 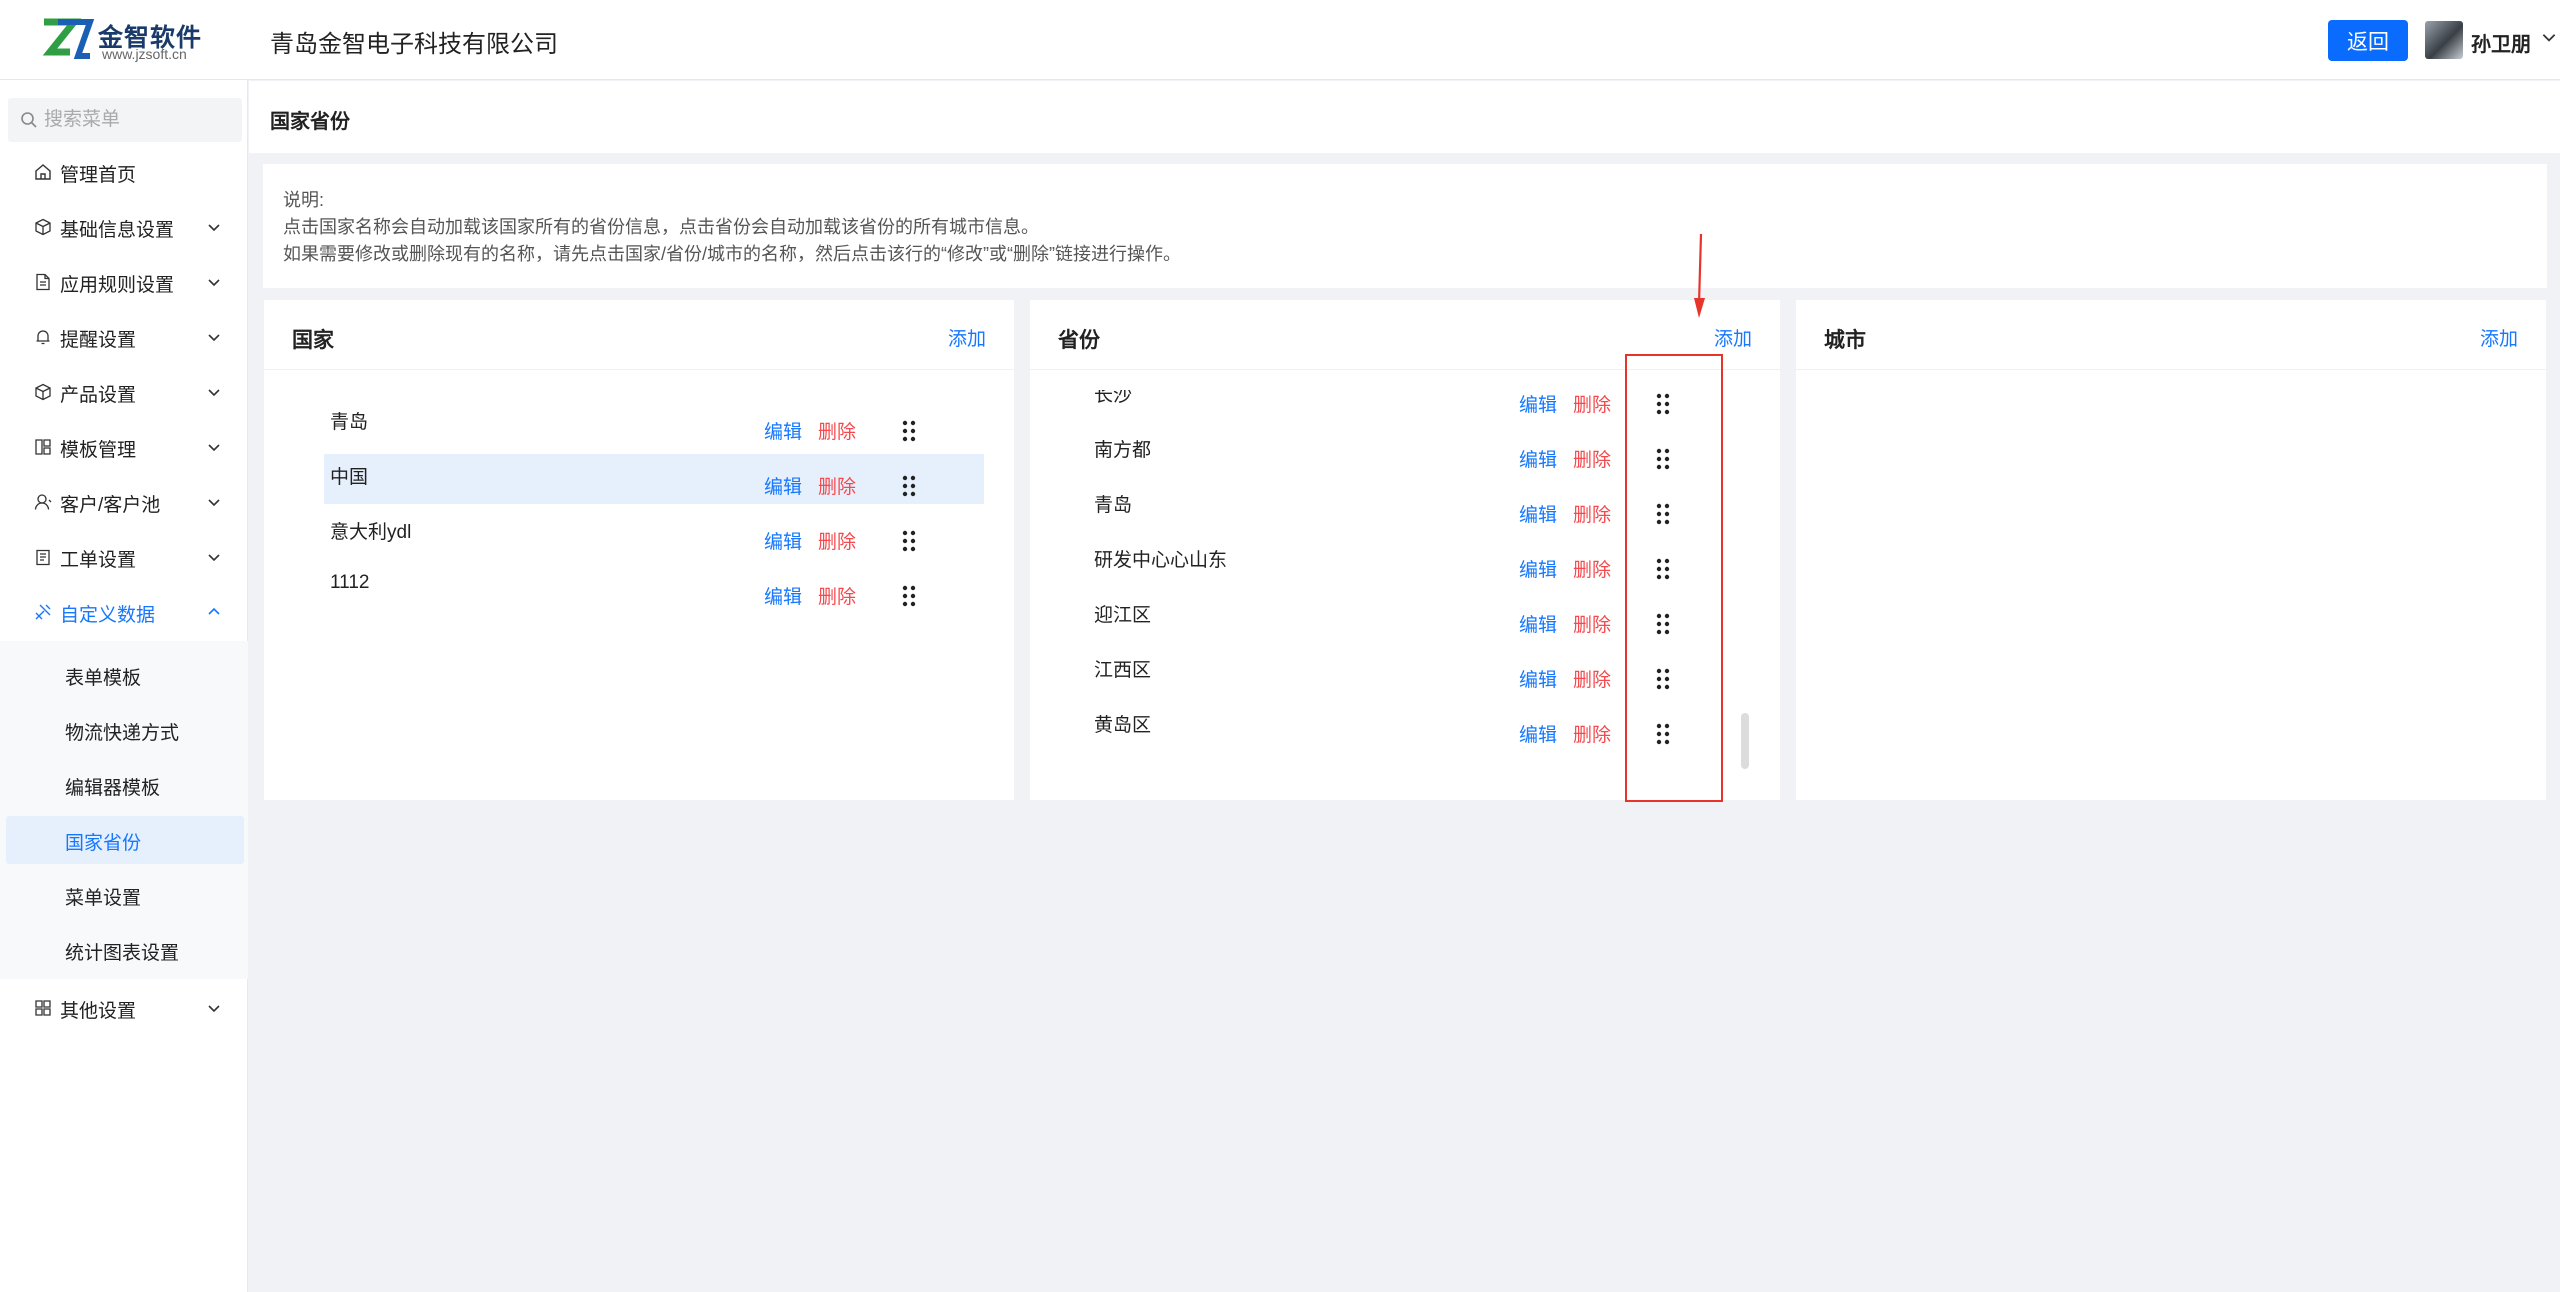 I want to click on country-panel-title: 国家, so click(x=313, y=340).